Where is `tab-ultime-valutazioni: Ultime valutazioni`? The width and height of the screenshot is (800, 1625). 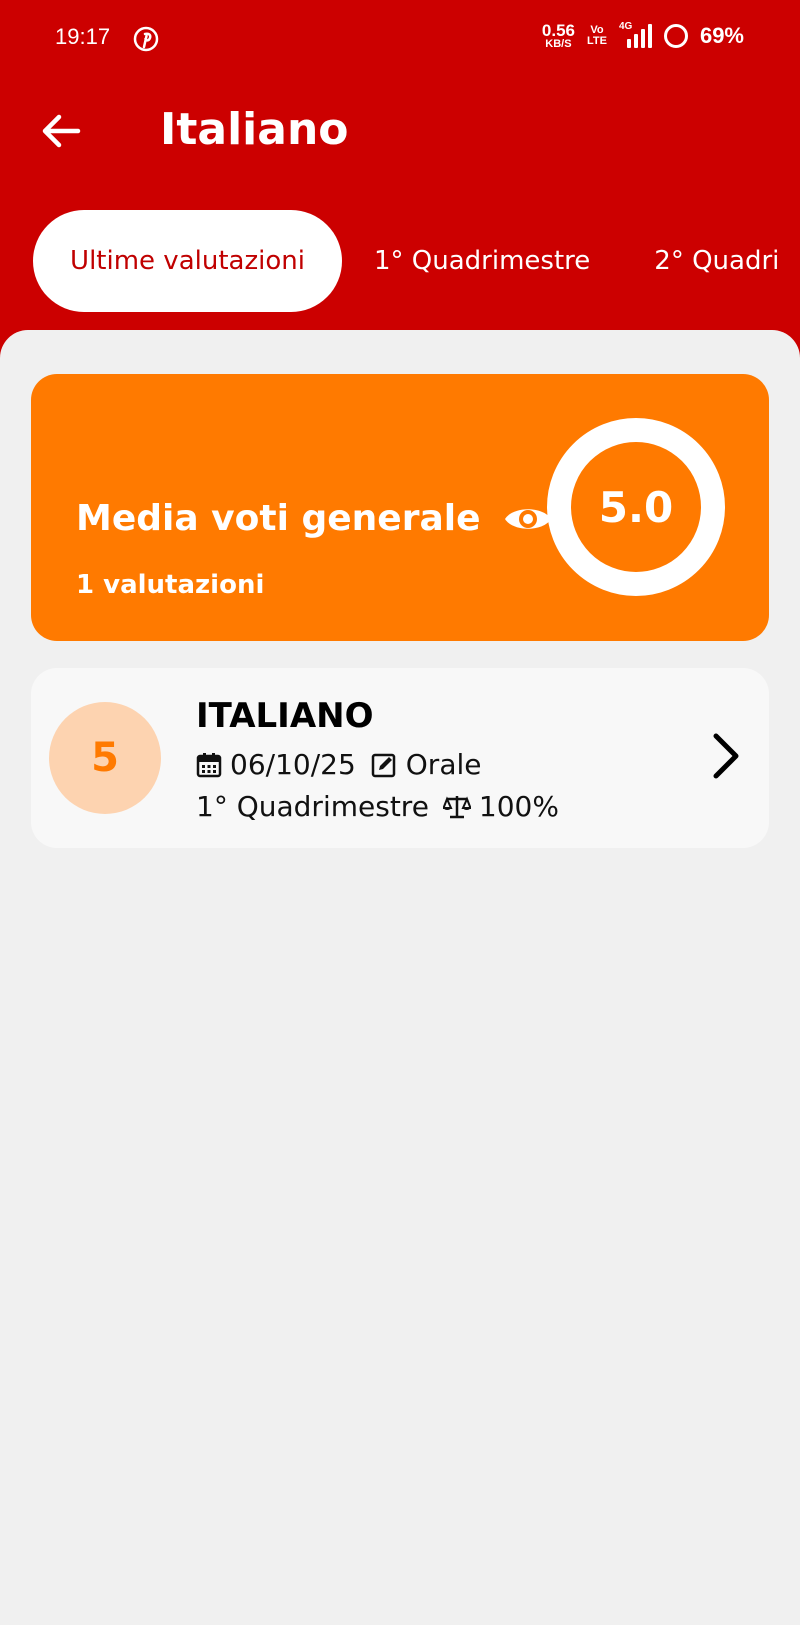 tab-ultime-valutazioni: Ultime valutazioni is located at coordinates (187, 261).